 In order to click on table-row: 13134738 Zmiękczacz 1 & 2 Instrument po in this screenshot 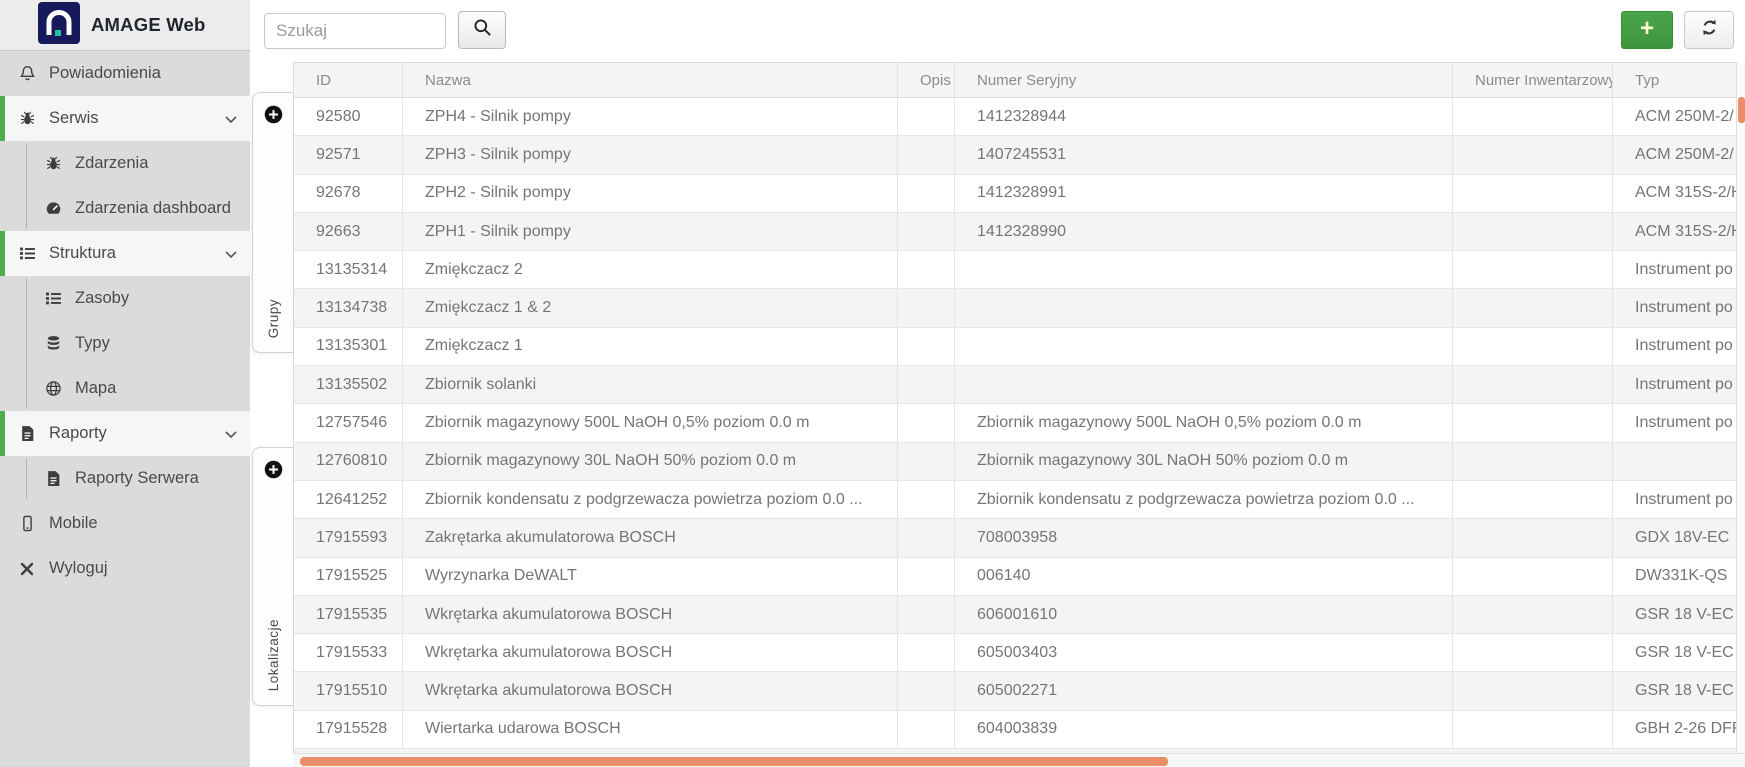, I will do `click(1019, 308)`.